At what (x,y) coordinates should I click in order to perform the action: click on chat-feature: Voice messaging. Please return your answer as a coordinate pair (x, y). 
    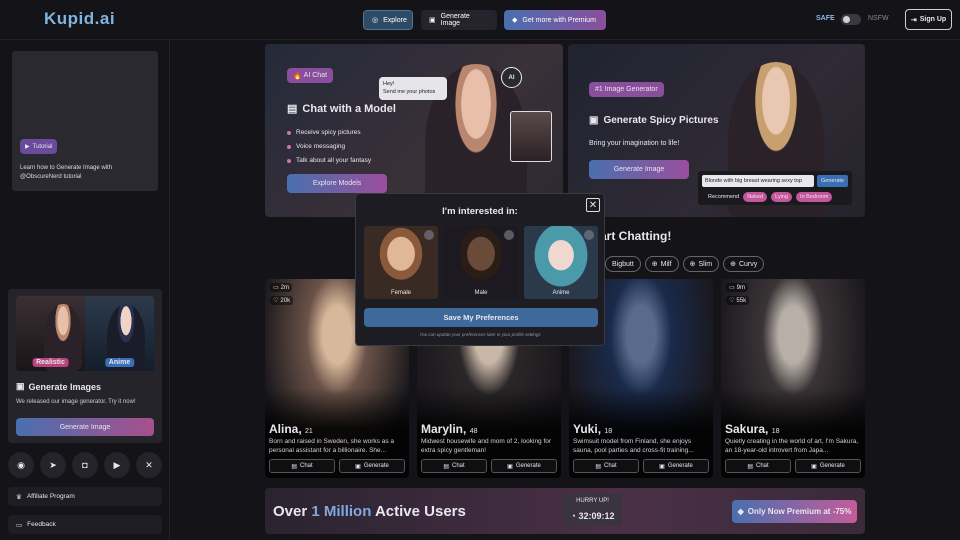
    Looking at the image, I should click on (329, 147).